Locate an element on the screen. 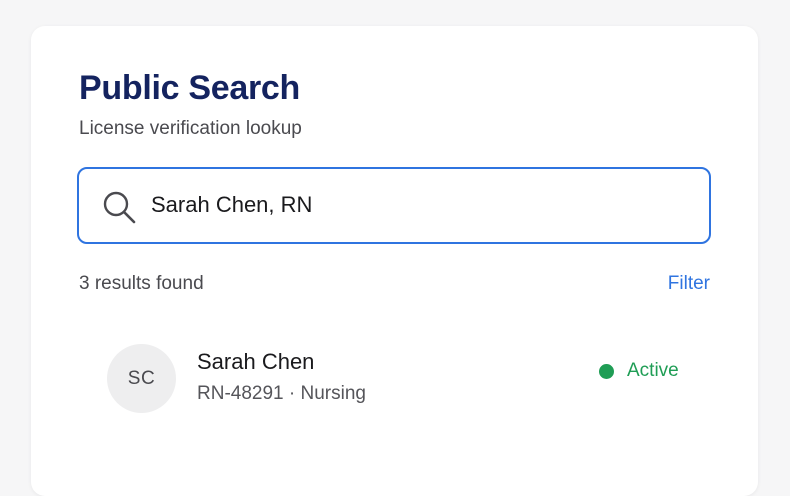  page-title: Public Search is located at coordinates (189, 88).